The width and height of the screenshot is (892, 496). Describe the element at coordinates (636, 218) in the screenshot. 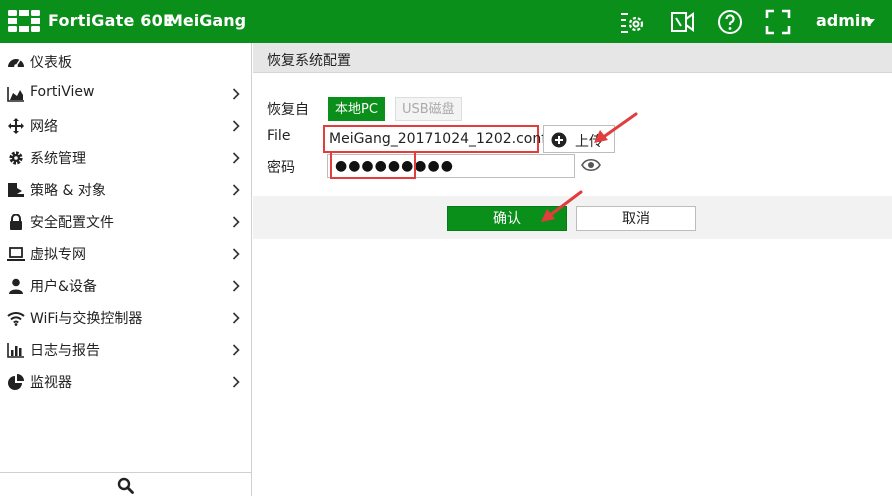

I see `cancel-button: 取消` at that location.